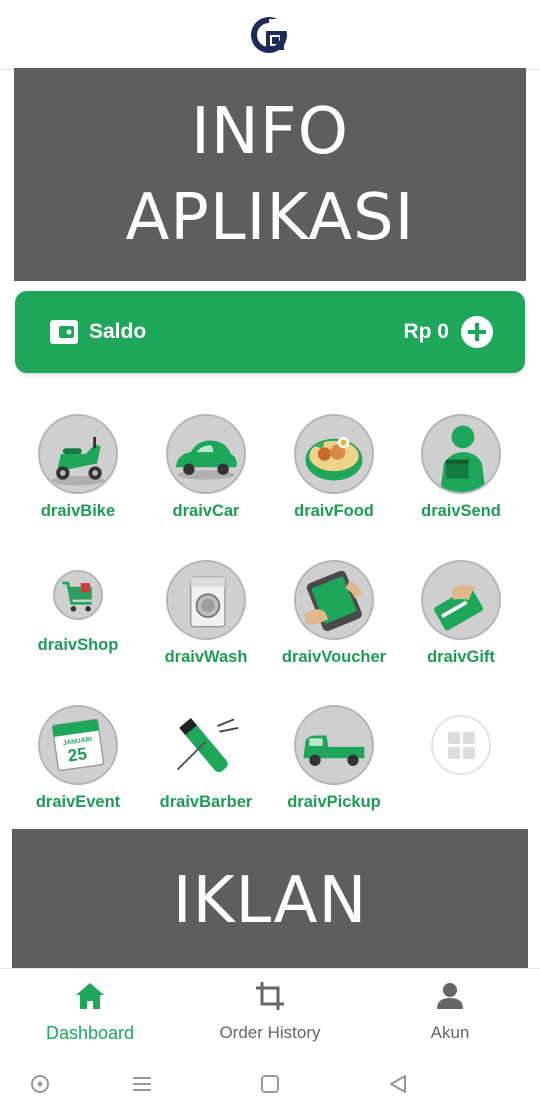 This screenshot has height=1117, width=540. I want to click on ads-banner: IKLAN, so click(270, 901).